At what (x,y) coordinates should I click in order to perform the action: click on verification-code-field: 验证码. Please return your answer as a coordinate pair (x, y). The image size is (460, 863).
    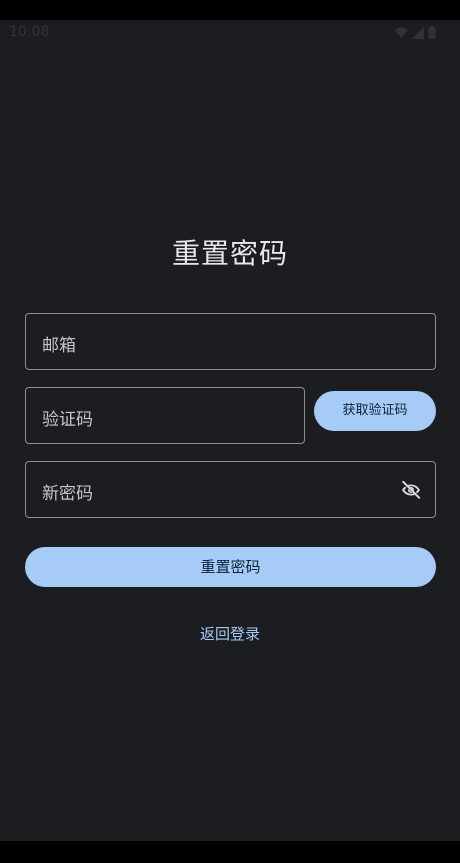
    Looking at the image, I should click on (165, 415).